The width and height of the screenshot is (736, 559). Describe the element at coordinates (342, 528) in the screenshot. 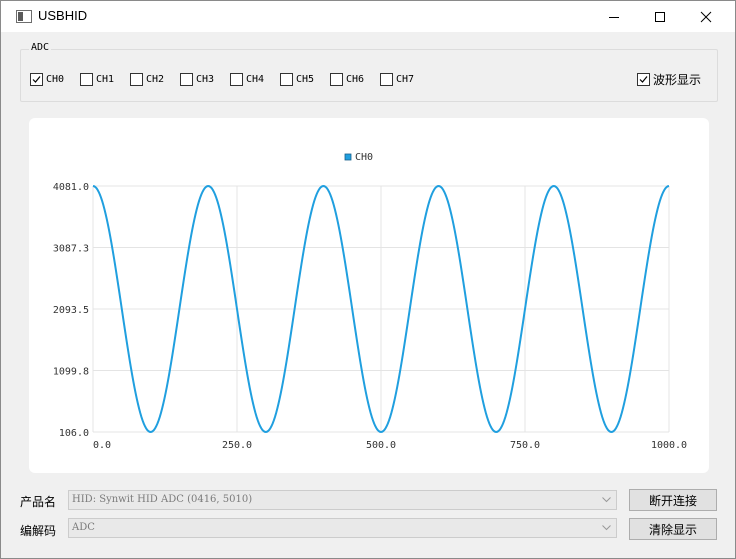

I see `decoder-combobox: ADC` at that location.